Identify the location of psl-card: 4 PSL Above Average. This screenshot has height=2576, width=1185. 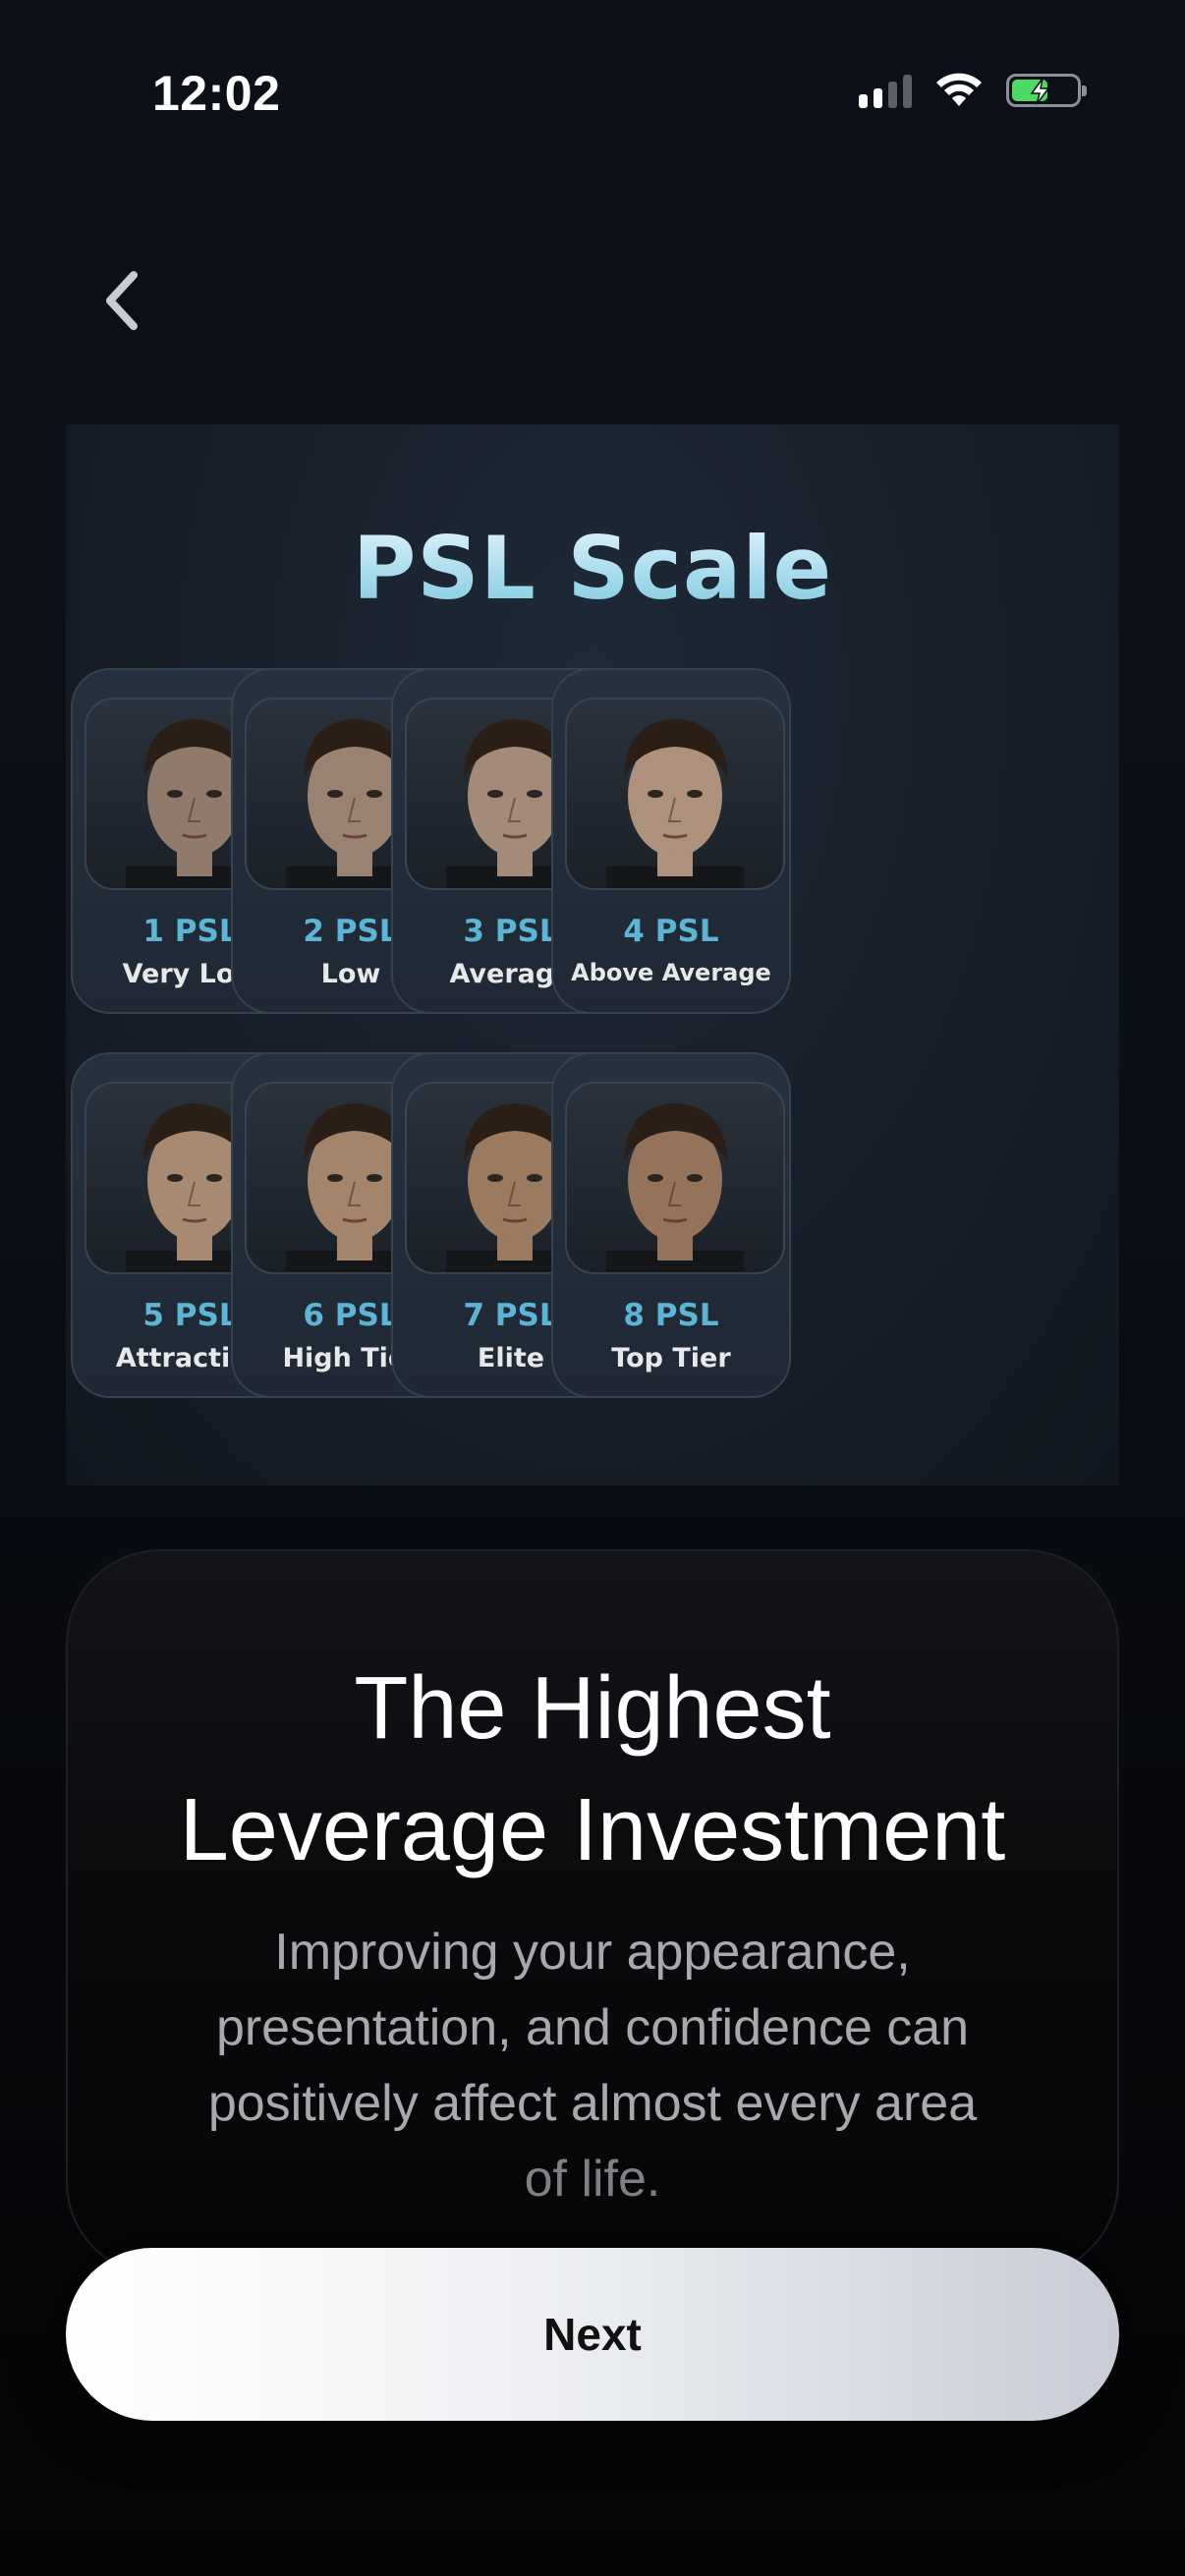
(671, 841).